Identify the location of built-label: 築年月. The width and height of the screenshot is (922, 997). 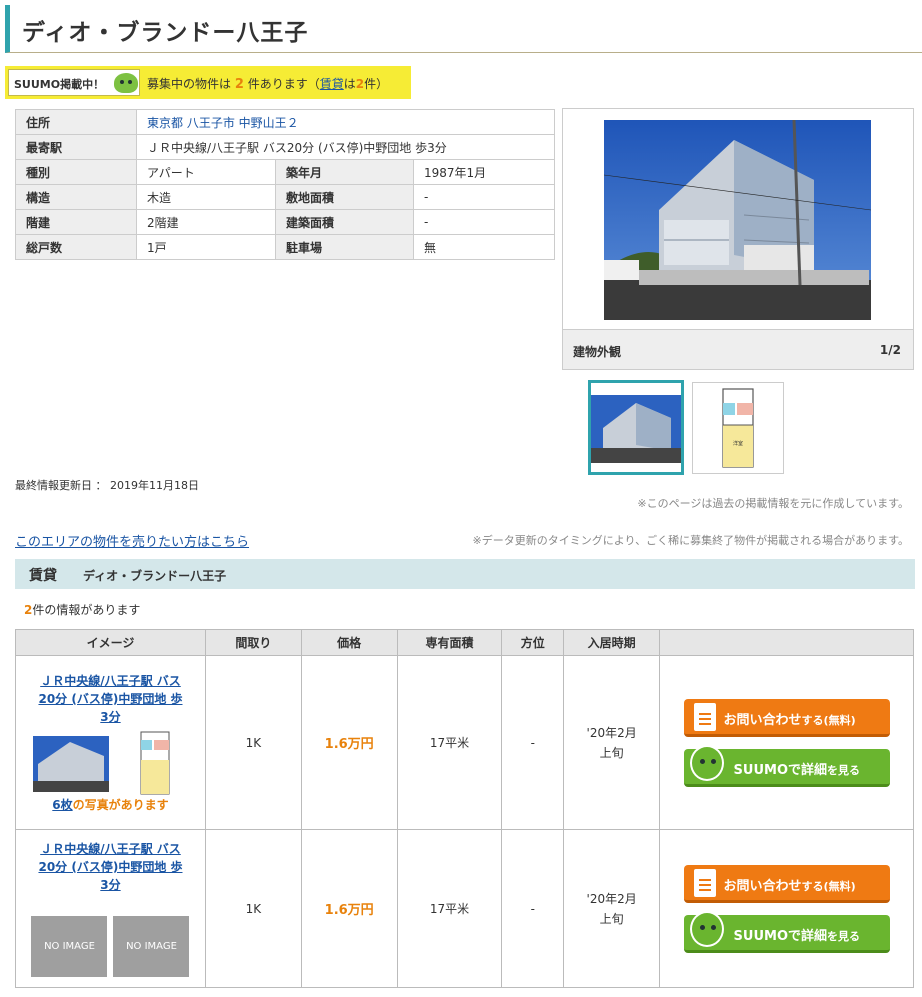
(344, 172).